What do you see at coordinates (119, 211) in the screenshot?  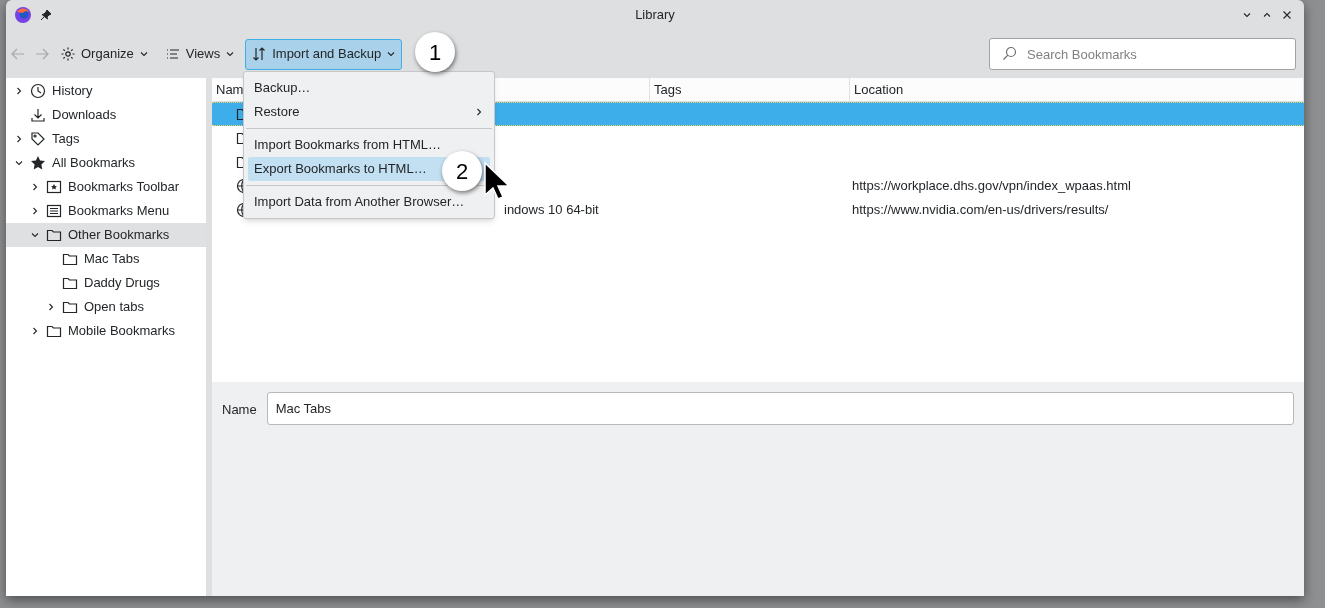 I see `tree-item-label: Bookmarks Menu` at bounding box center [119, 211].